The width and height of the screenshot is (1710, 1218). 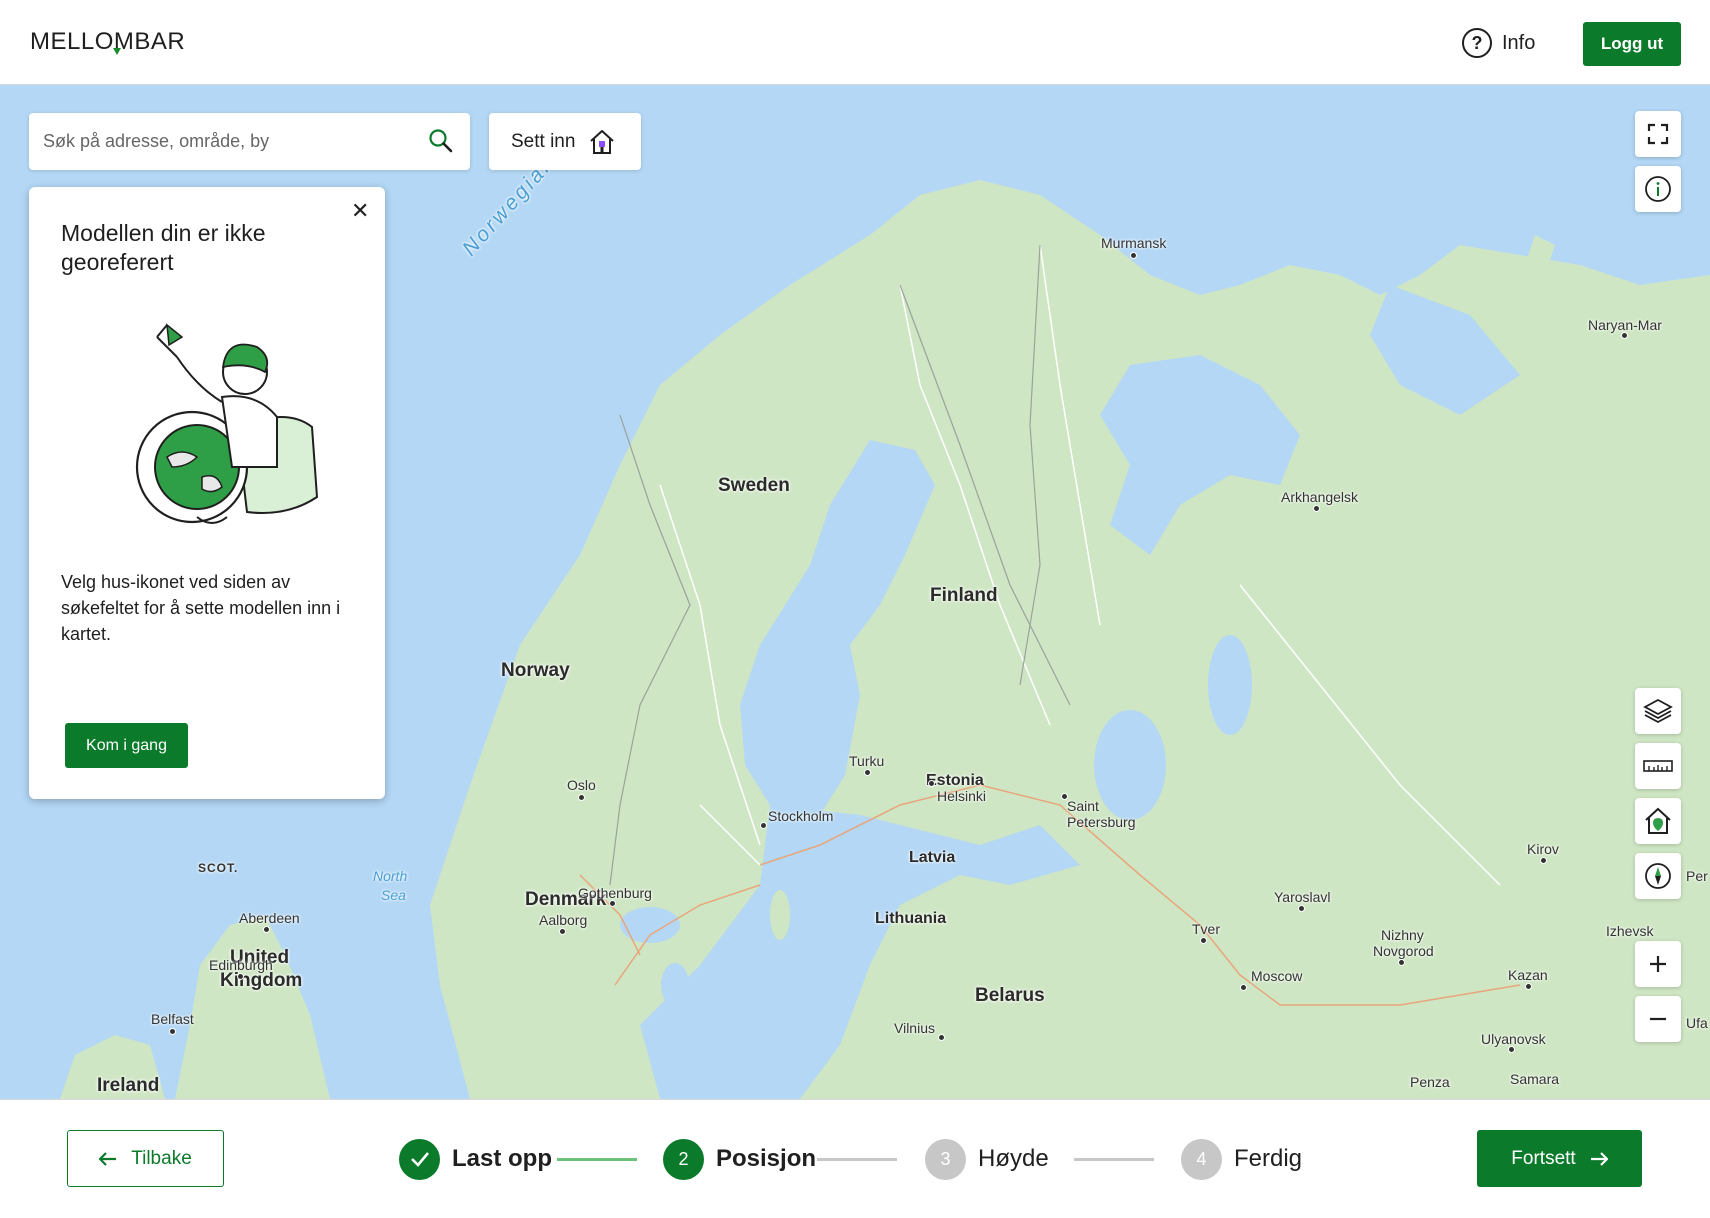 What do you see at coordinates (543, 141) in the screenshot?
I see `insert-model-label: Sett inn` at bounding box center [543, 141].